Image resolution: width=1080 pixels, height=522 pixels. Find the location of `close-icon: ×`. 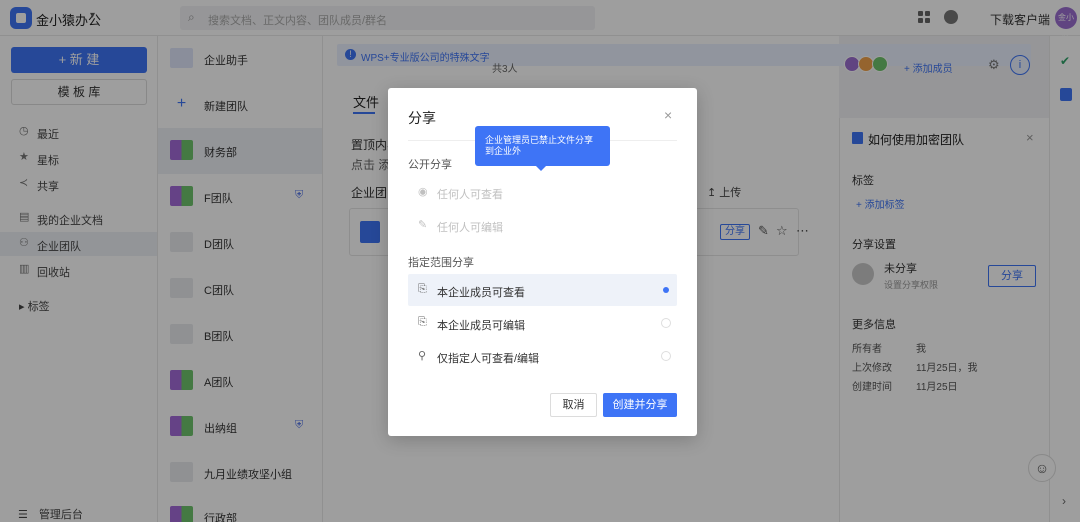

close-icon: × is located at coordinates (668, 115).